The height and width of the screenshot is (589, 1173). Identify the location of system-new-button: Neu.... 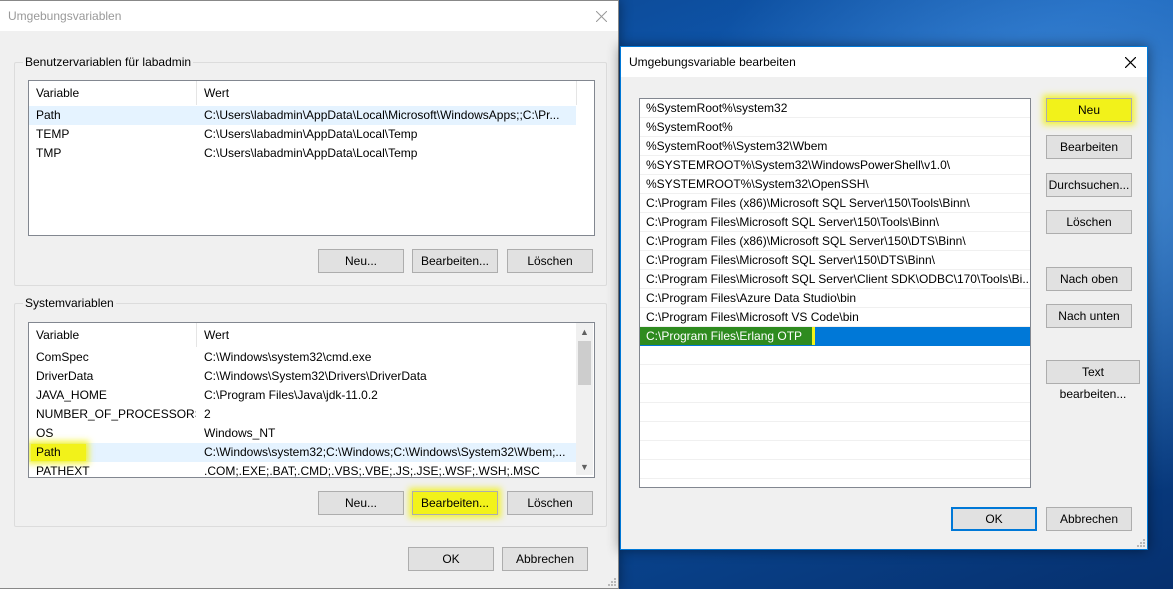
(361, 503).